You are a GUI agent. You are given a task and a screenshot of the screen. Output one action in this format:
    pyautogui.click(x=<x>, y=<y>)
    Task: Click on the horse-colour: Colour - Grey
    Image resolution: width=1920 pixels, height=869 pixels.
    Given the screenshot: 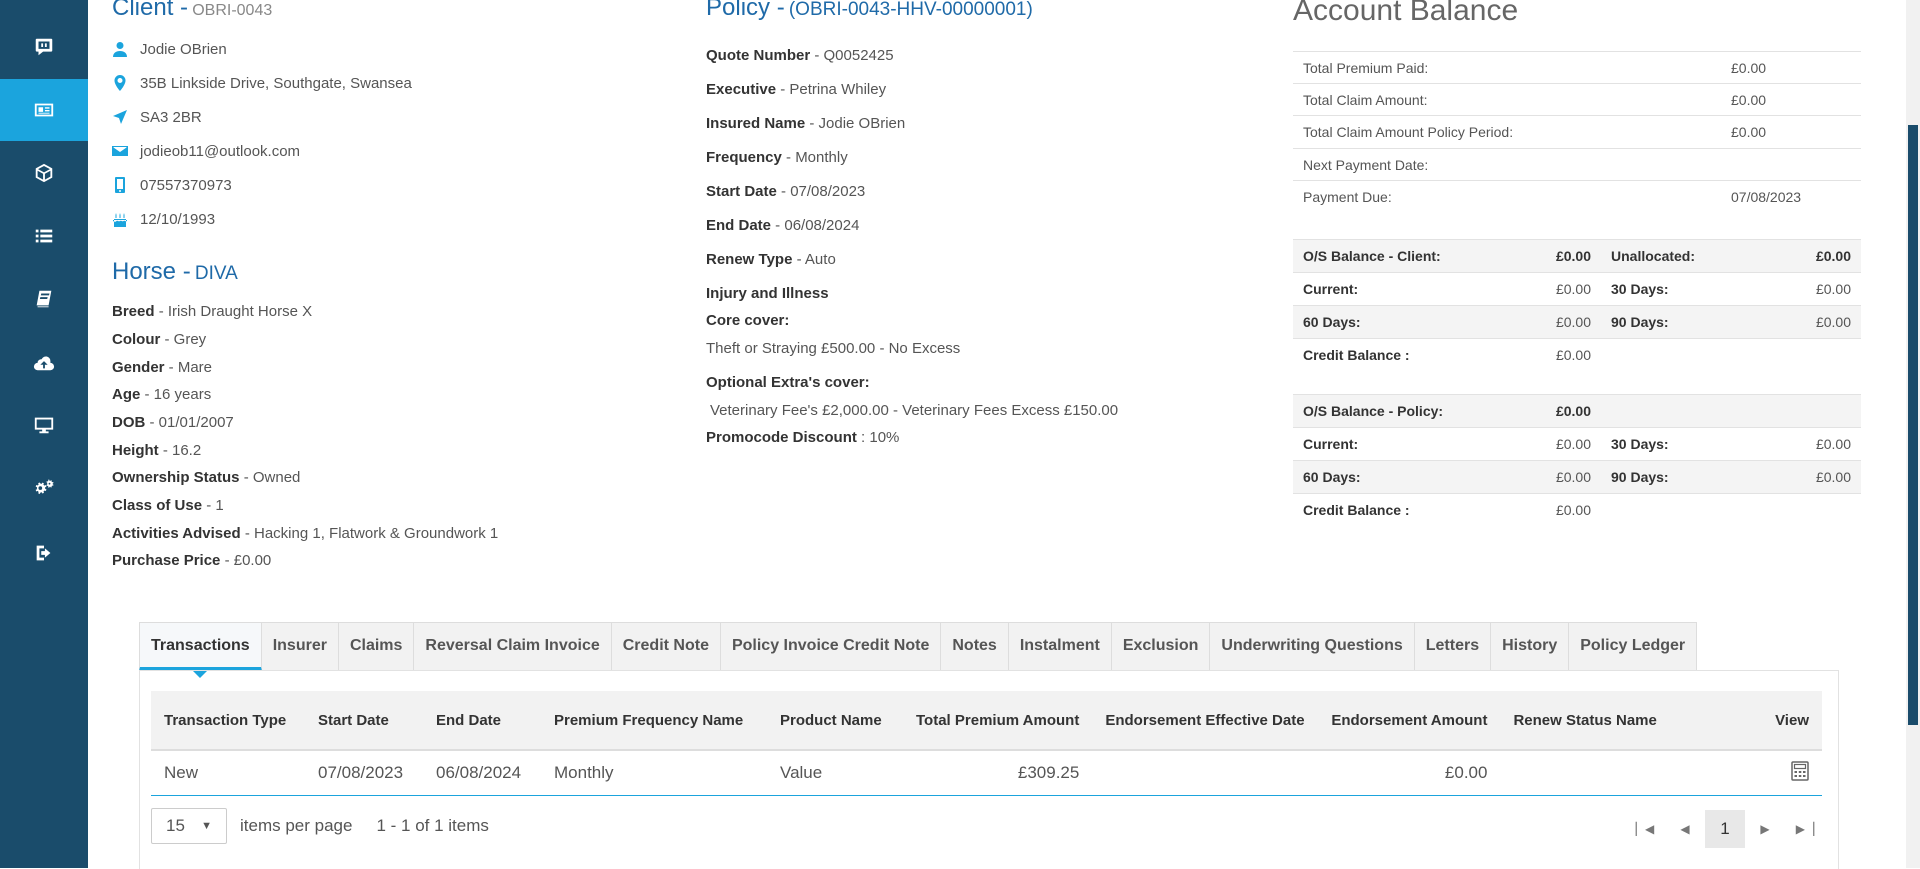 What is the action you would take?
    pyautogui.click(x=159, y=339)
    